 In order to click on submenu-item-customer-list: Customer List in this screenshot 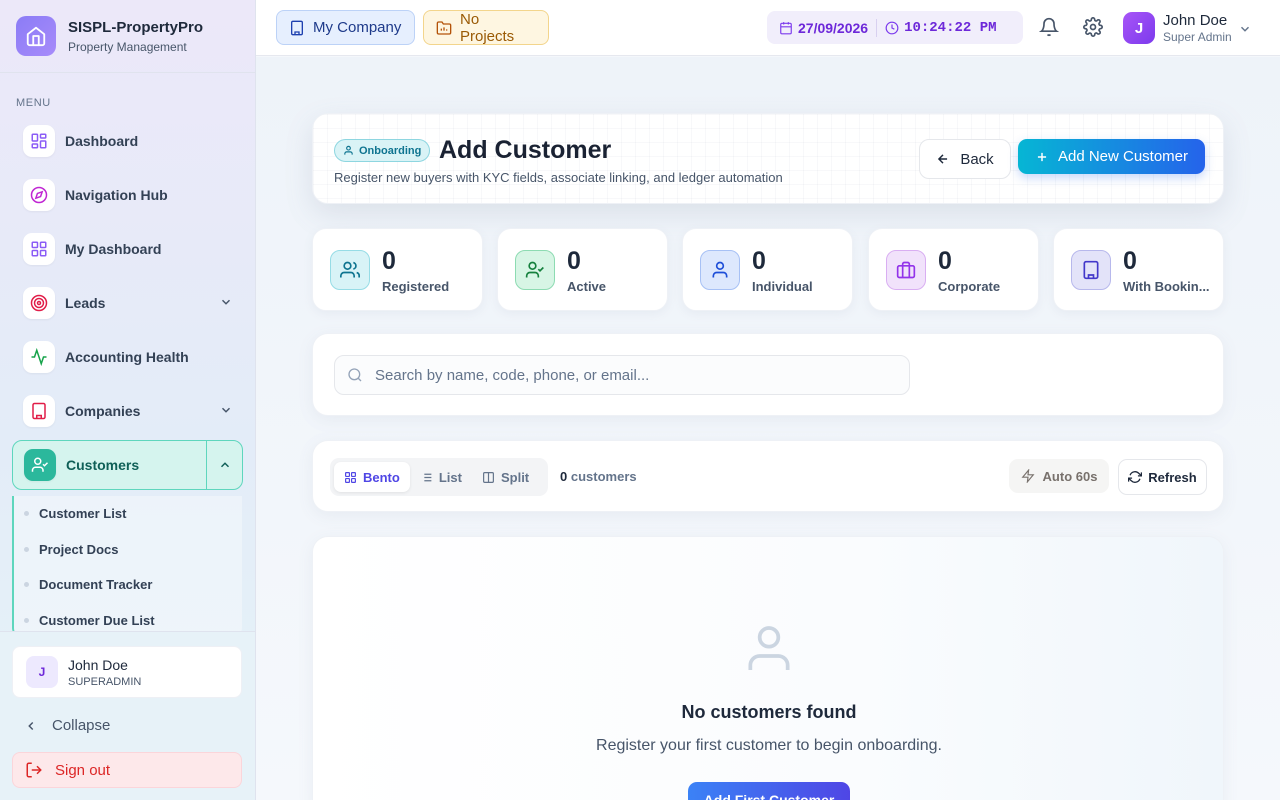, I will do `click(133, 514)`.